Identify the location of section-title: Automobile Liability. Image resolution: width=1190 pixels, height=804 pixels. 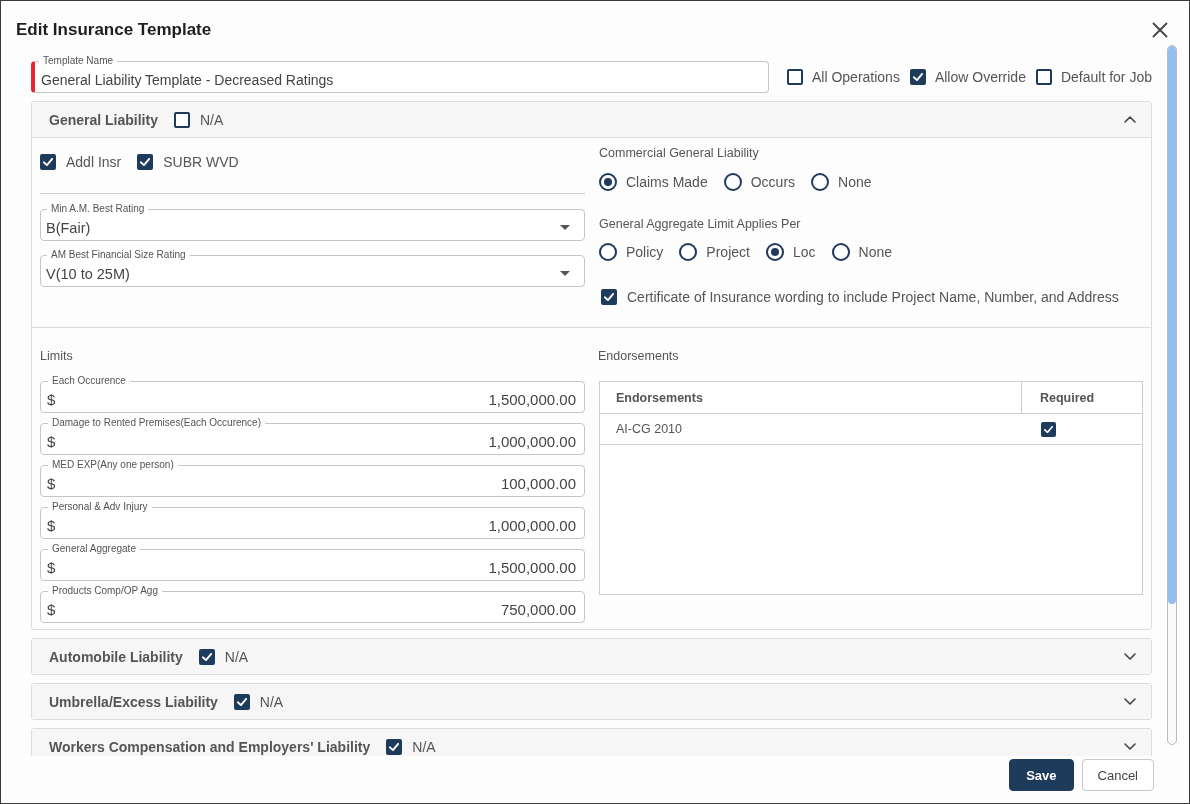
(116, 656).